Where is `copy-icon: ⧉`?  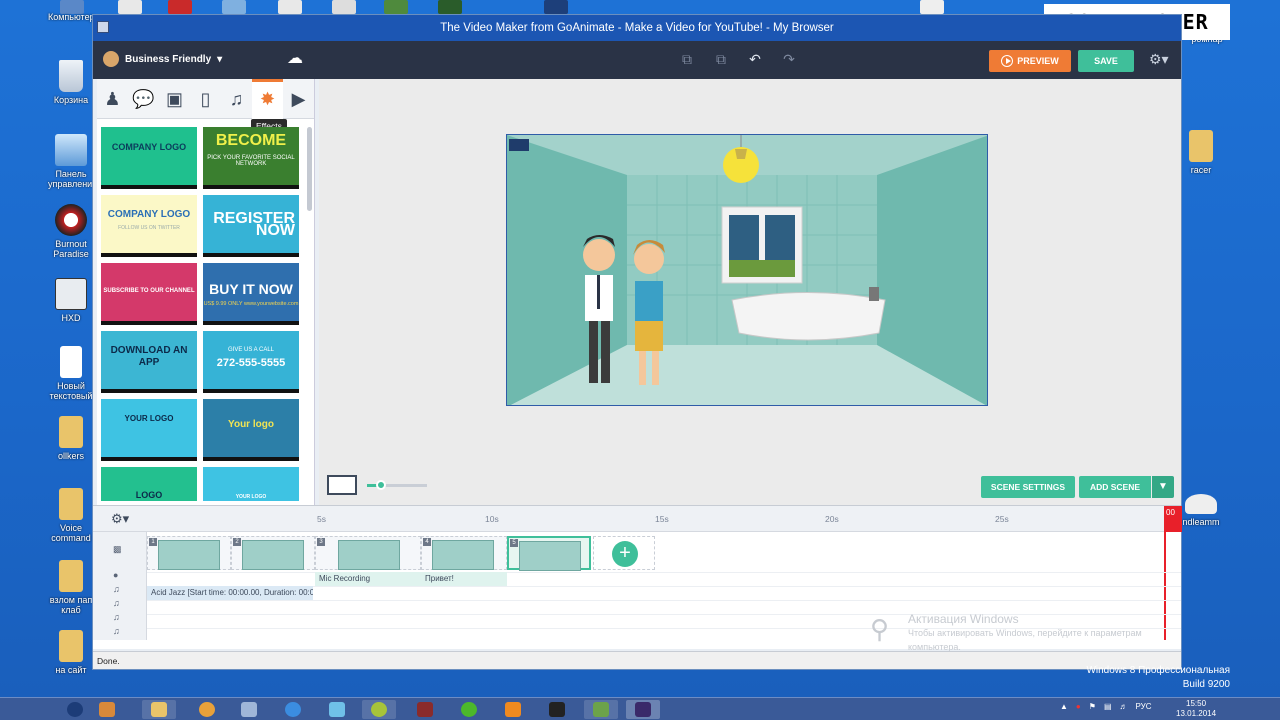
copy-icon: ⧉ is located at coordinates (687, 59).